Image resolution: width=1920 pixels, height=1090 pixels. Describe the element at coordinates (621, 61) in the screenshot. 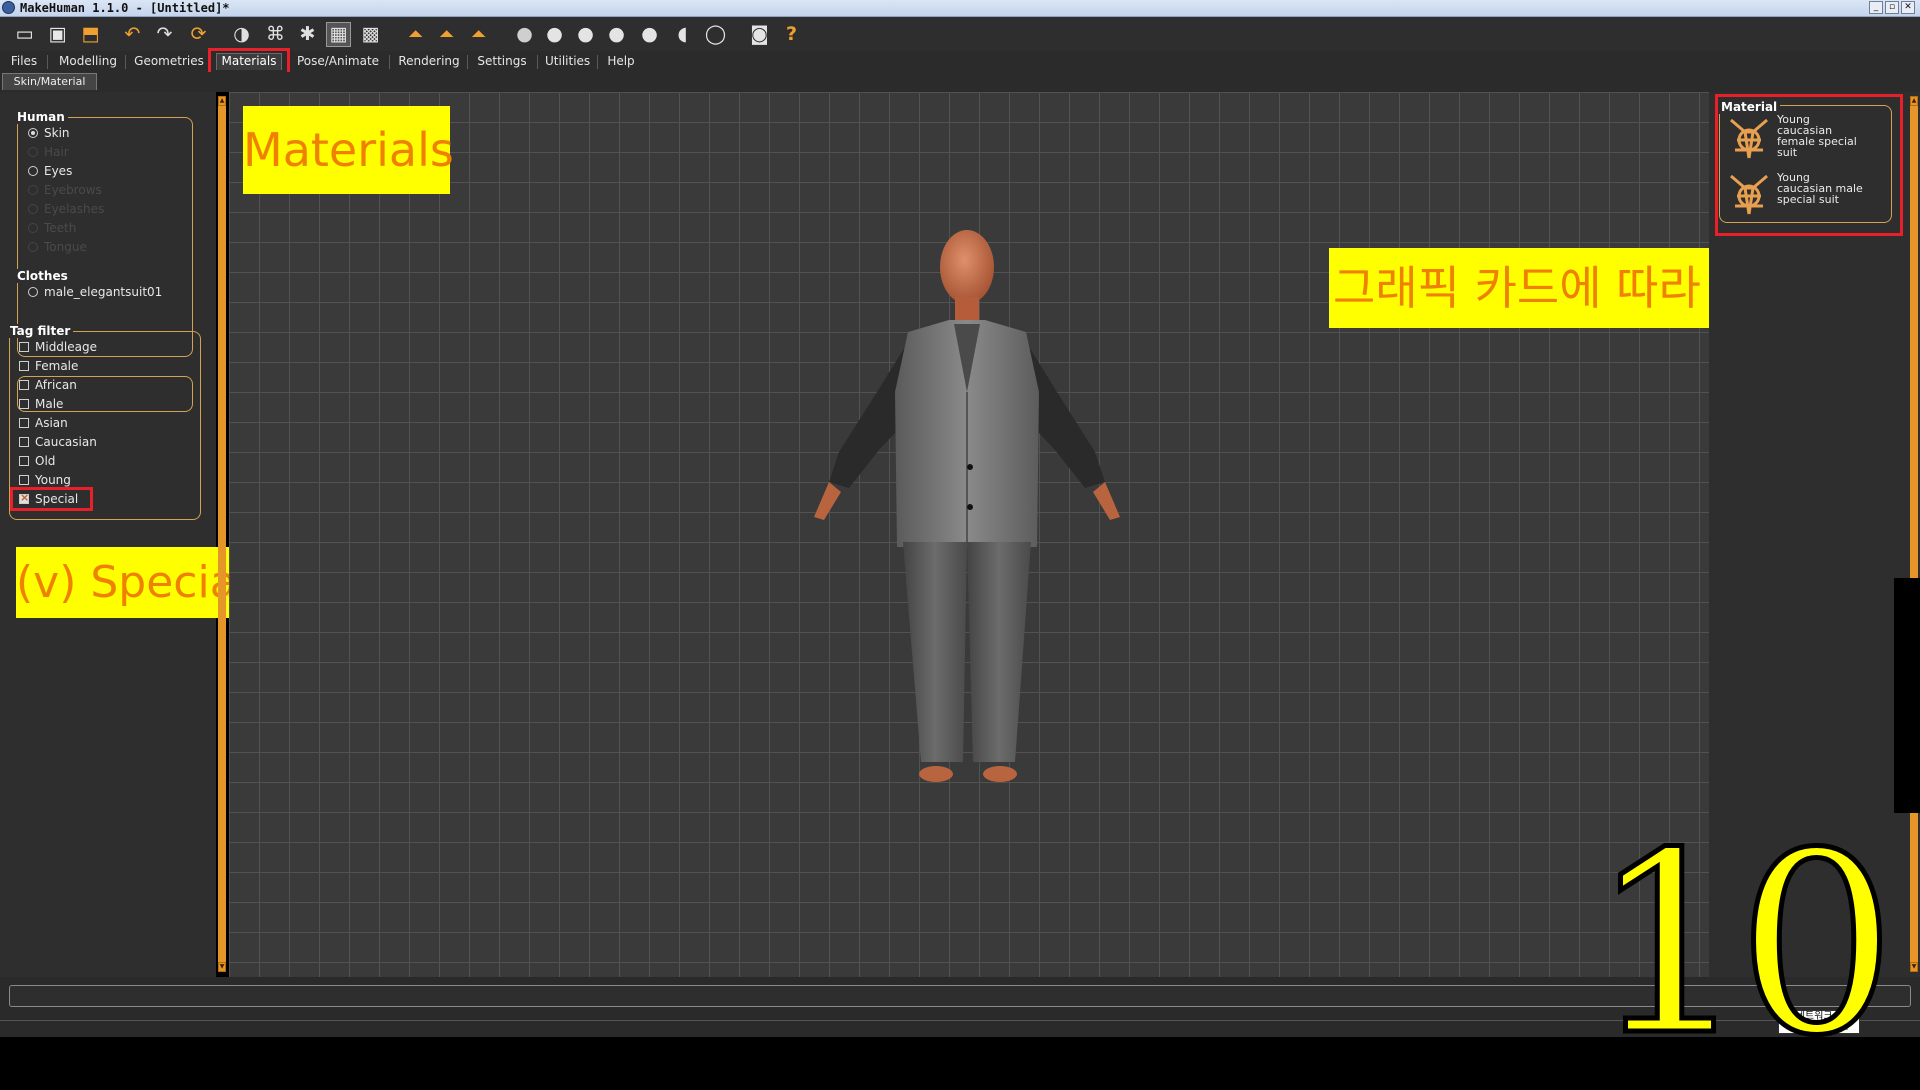

I see `tab-help: Help` at that location.